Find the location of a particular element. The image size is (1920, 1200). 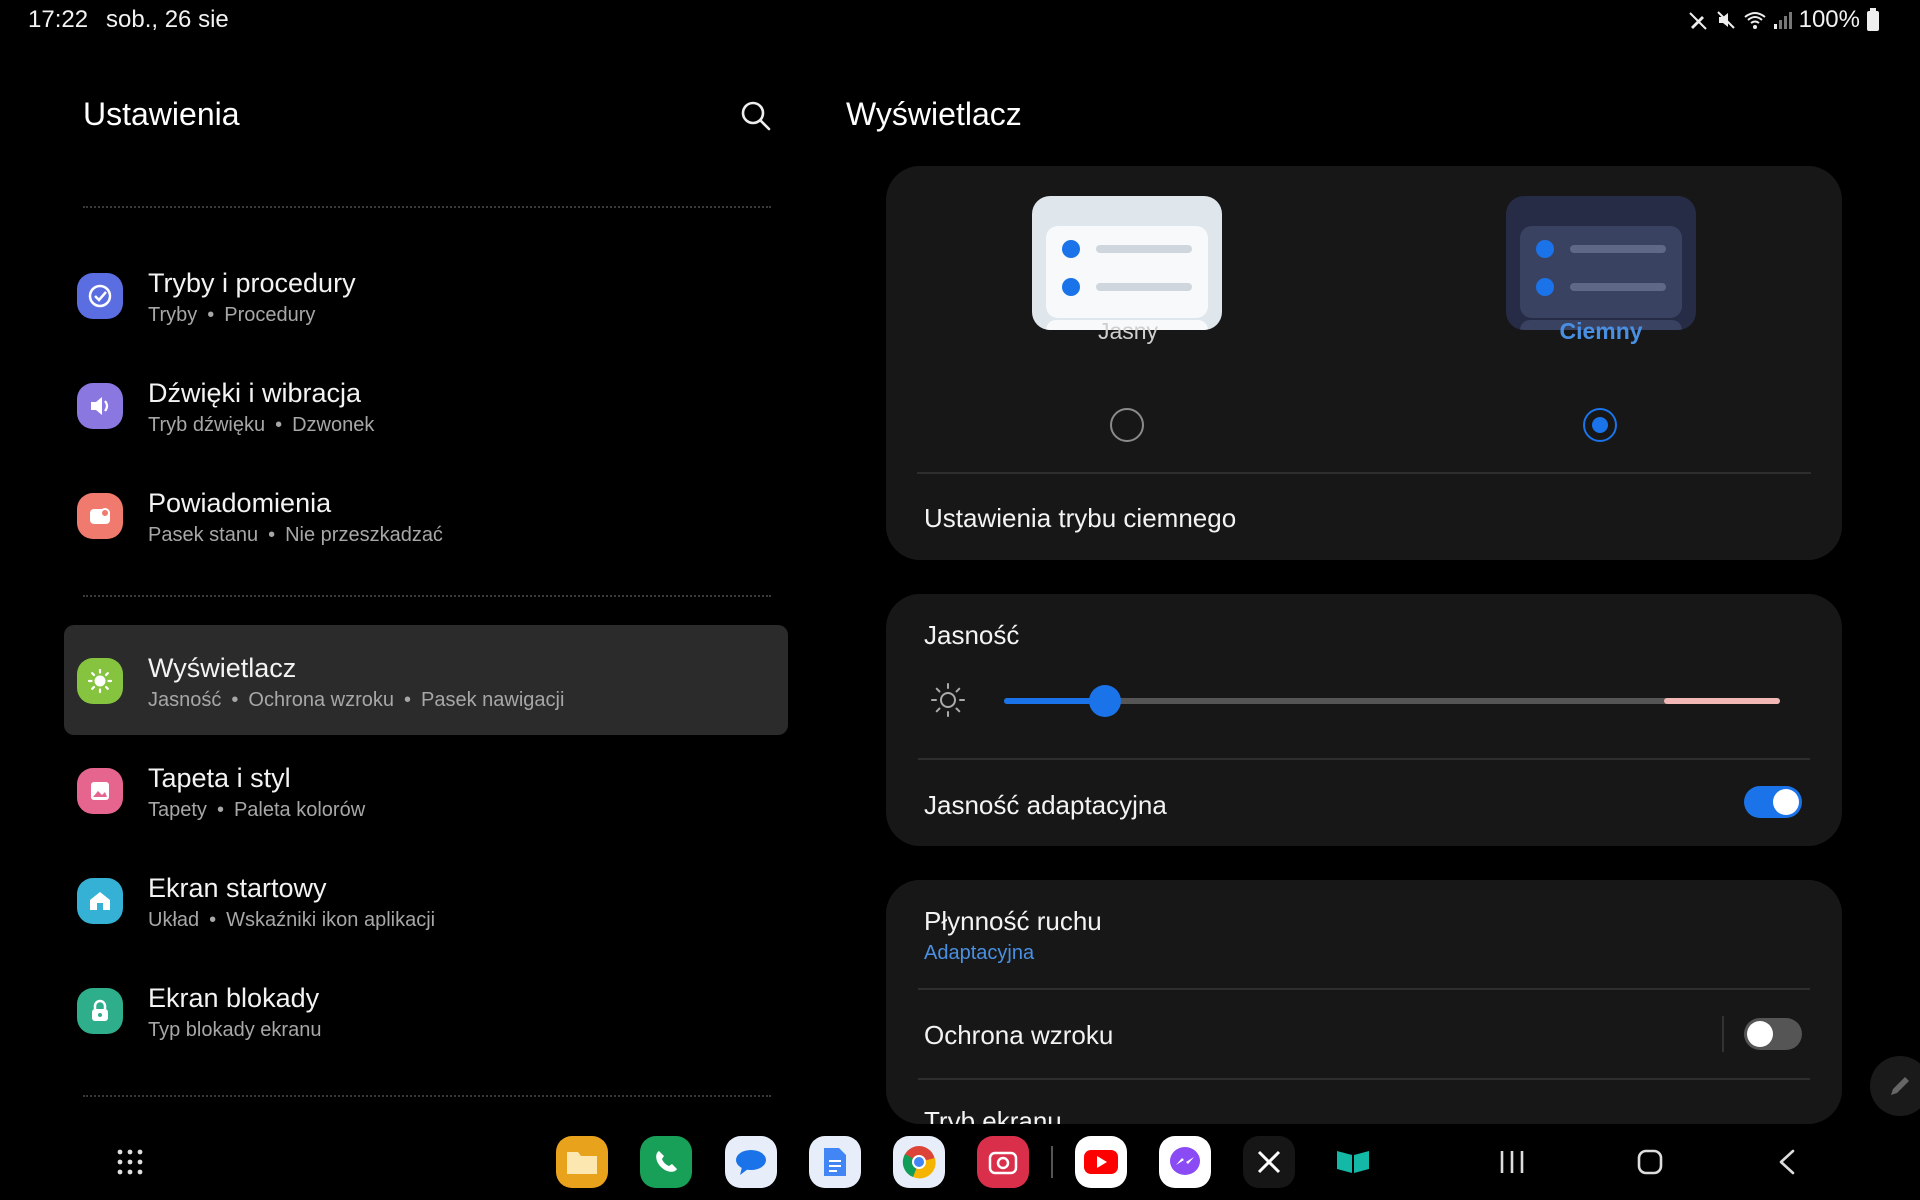

brightness-slider is located at coordinates (1392, 700).